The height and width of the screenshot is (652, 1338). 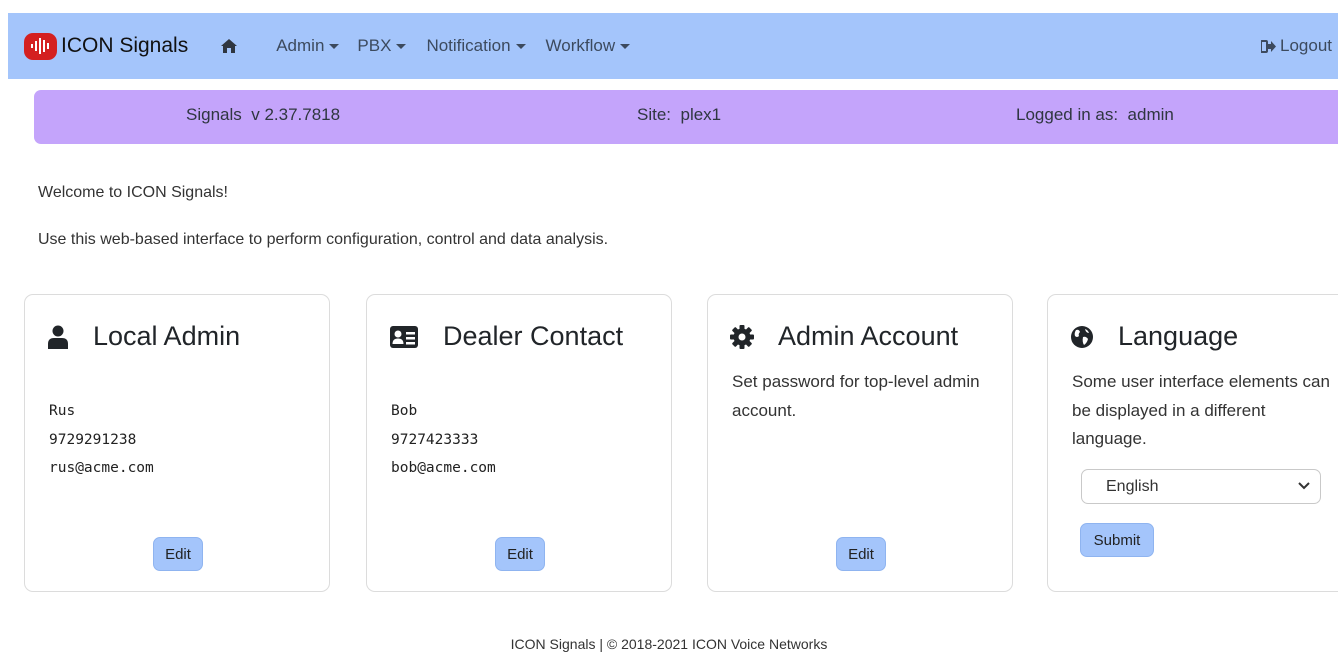 I want to click on card-header: Admin Account, so click(x=844, y=336).